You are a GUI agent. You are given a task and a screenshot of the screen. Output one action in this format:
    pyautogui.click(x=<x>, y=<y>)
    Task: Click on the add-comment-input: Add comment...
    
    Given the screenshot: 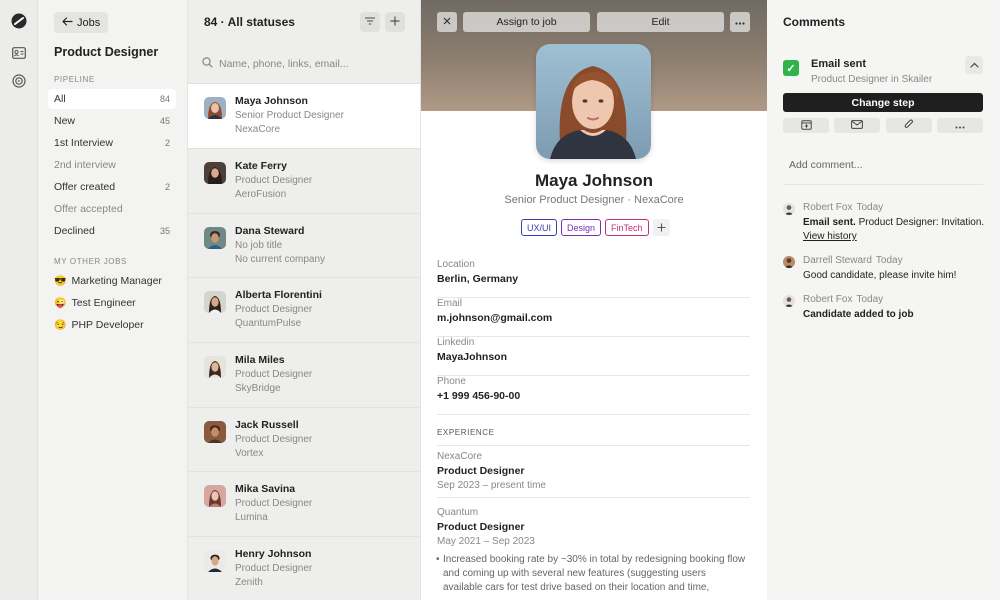 What is the action you would take?
    pyautogui.click(x=826, y=165)
    